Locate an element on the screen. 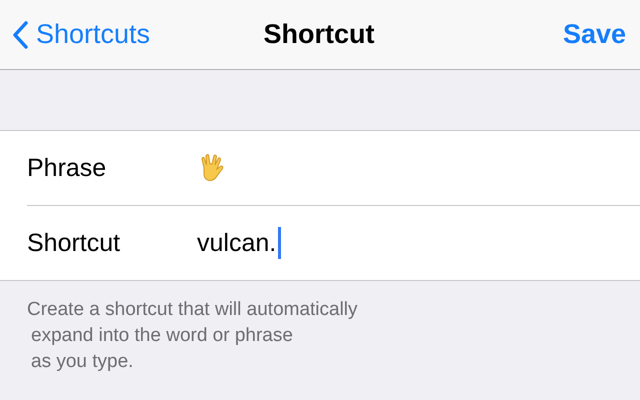 The image size is (640, 400). save-button: Save is located at coordinates (594, 34).